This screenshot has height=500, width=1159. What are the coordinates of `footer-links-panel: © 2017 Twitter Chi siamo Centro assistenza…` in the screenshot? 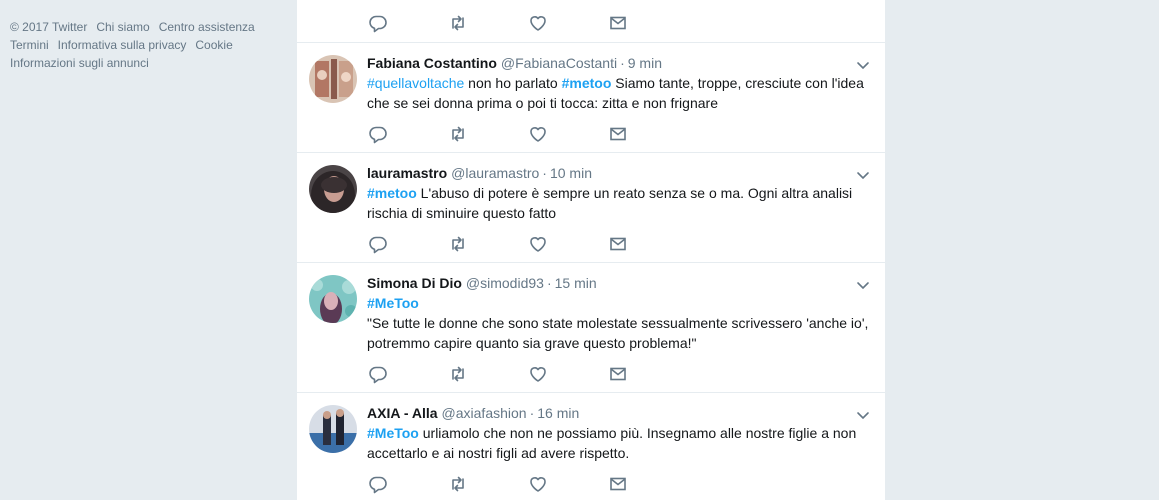 It's located at (142, 40).